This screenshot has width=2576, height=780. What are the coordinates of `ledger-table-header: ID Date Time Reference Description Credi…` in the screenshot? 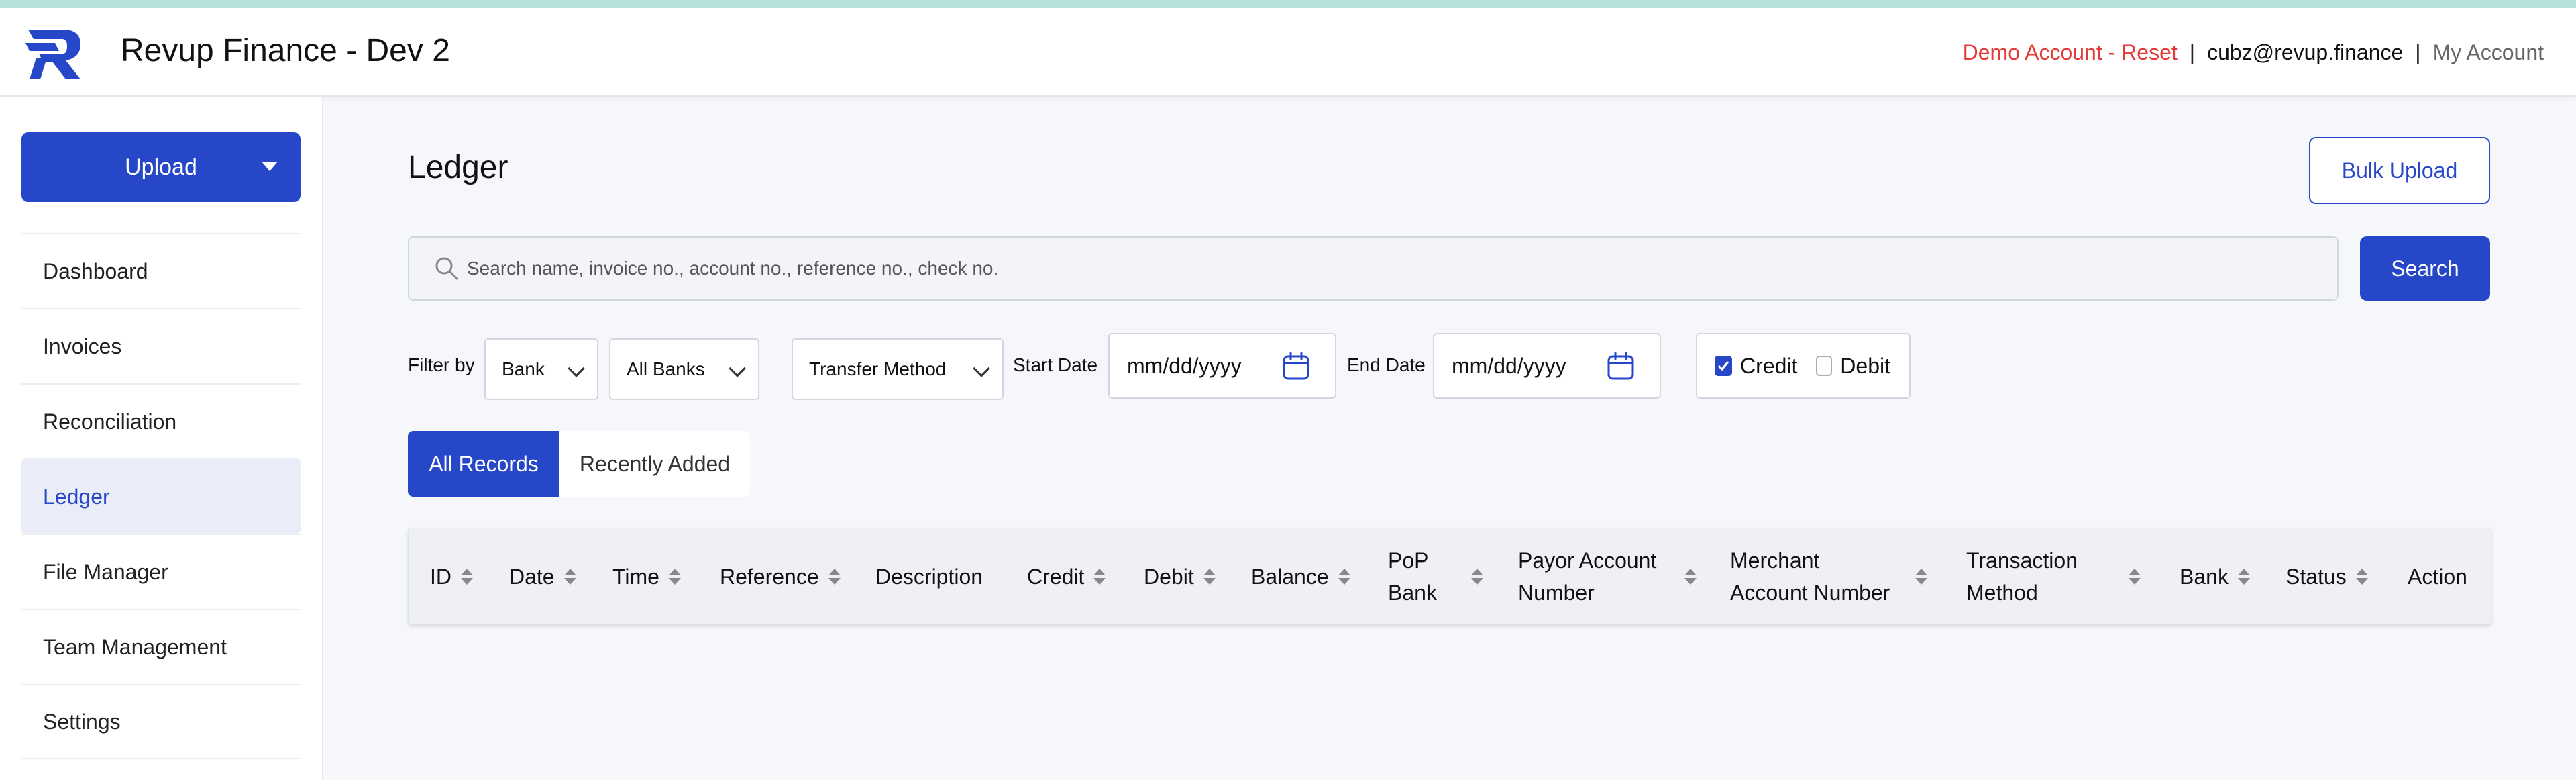 It's located at (1449, 576).